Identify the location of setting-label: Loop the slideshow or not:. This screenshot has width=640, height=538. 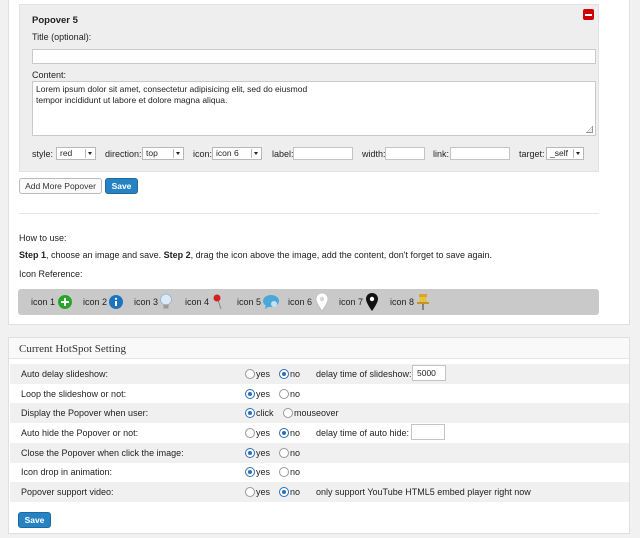
(74, 394).